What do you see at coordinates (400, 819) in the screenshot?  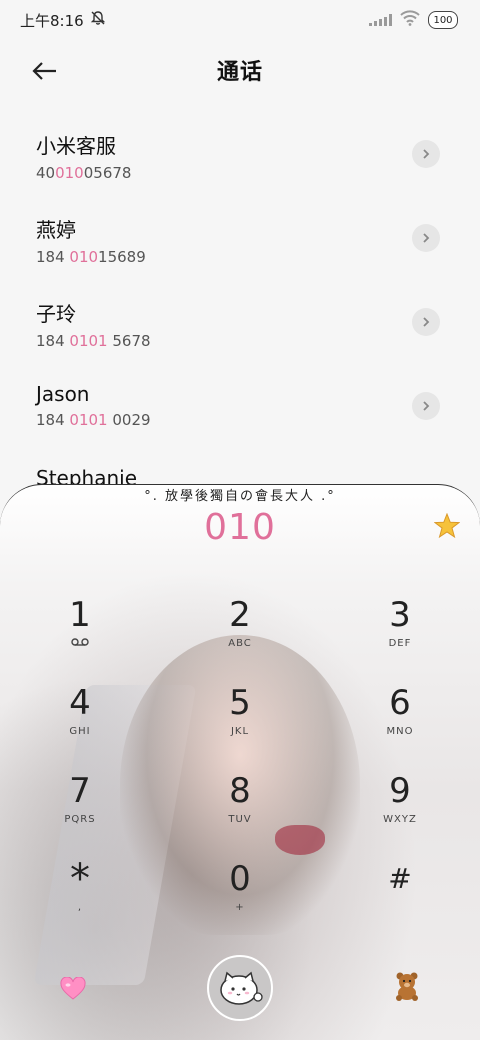 I see `key-letters: WXYZ` at bounding box center [400, 819].